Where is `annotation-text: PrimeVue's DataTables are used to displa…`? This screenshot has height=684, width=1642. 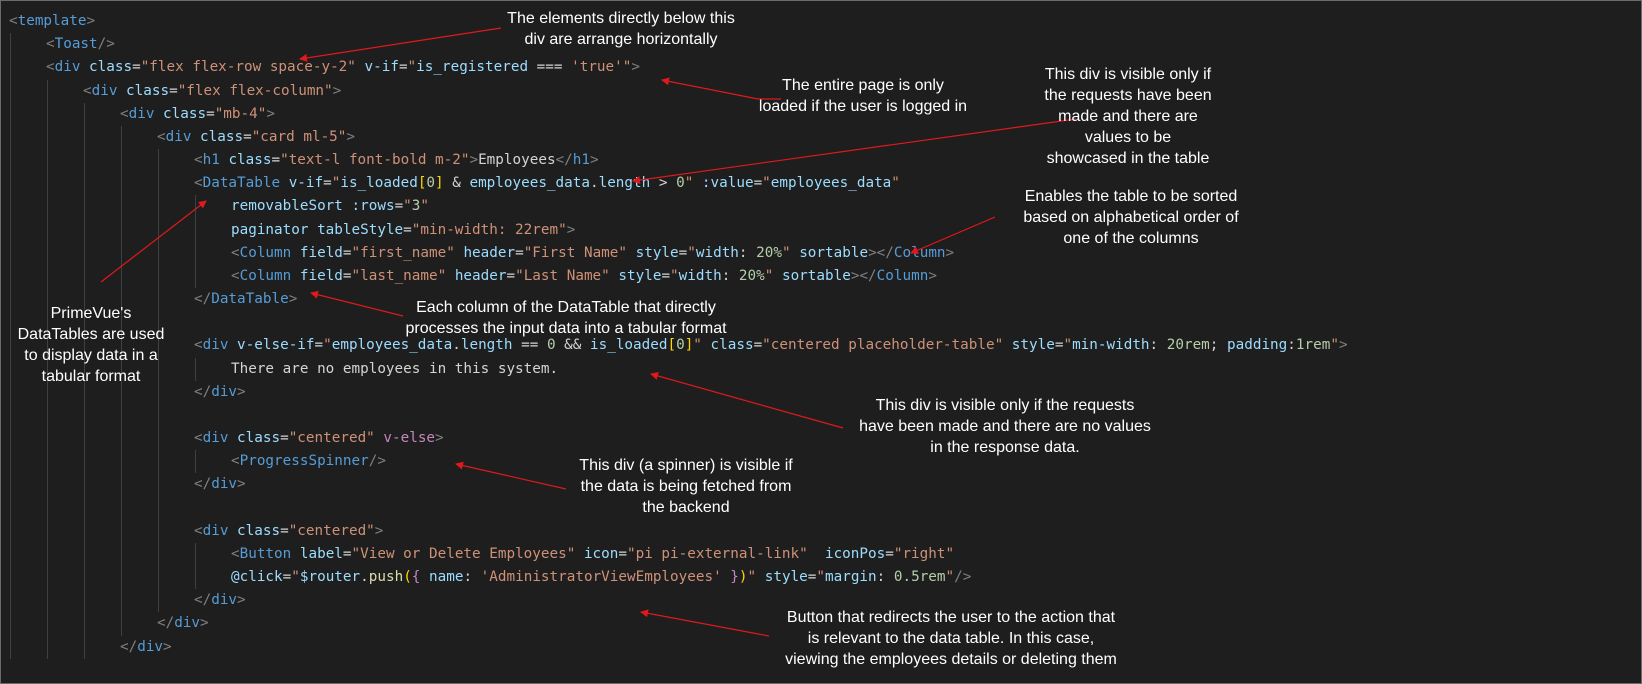 annotation-text: PrimeVue's DataTables are used to displa… is located at coordinates (91, 345).